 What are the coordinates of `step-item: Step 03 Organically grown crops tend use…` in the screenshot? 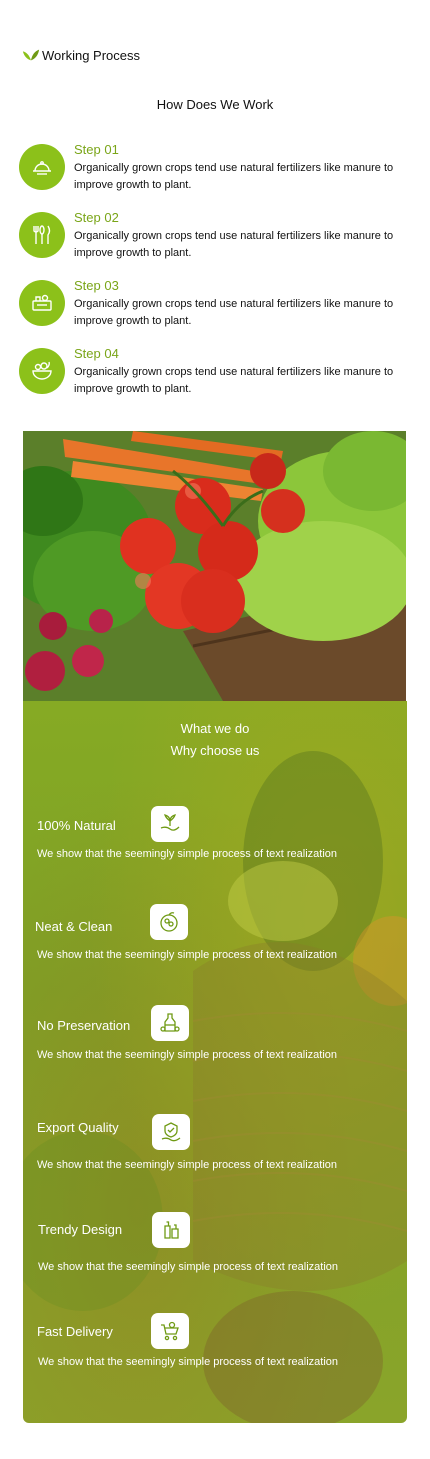 It's located at (219, 302).